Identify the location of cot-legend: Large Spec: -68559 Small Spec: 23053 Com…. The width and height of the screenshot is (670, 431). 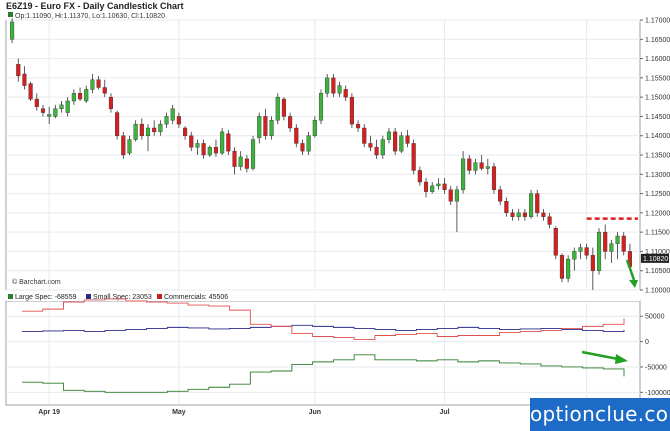
(118, 297).